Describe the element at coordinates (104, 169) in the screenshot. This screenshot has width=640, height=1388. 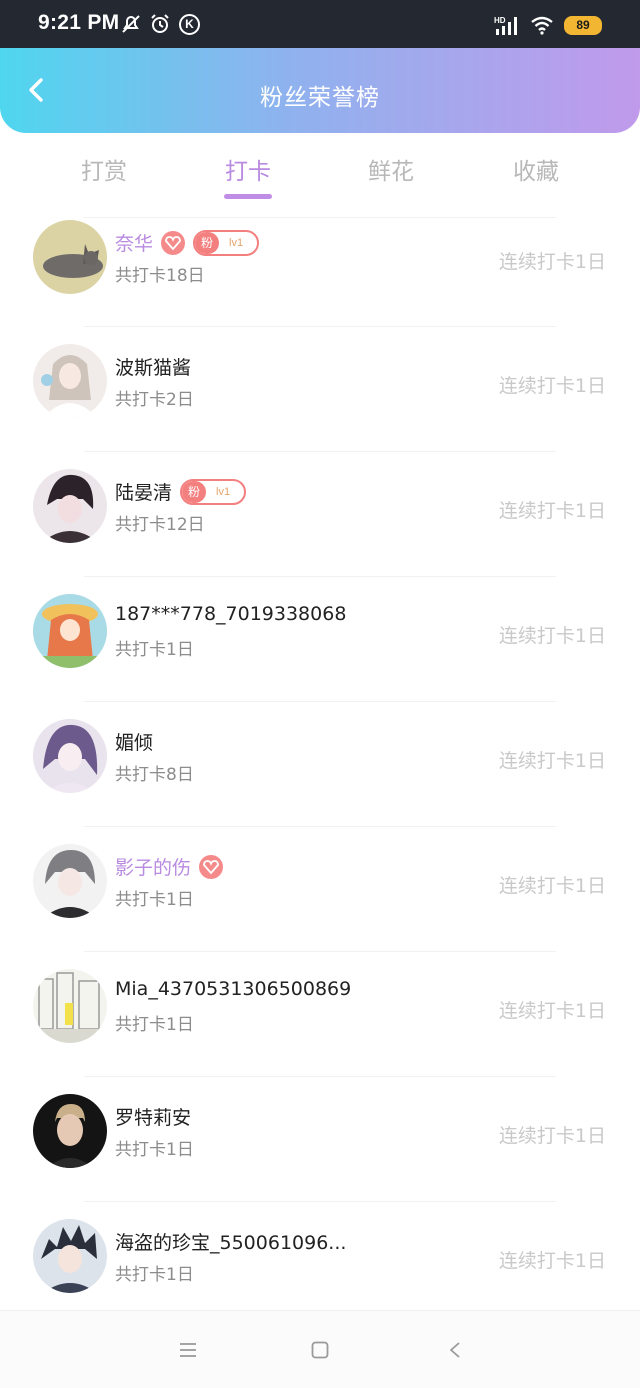
I see `tab-reward: 打赏` at that location.